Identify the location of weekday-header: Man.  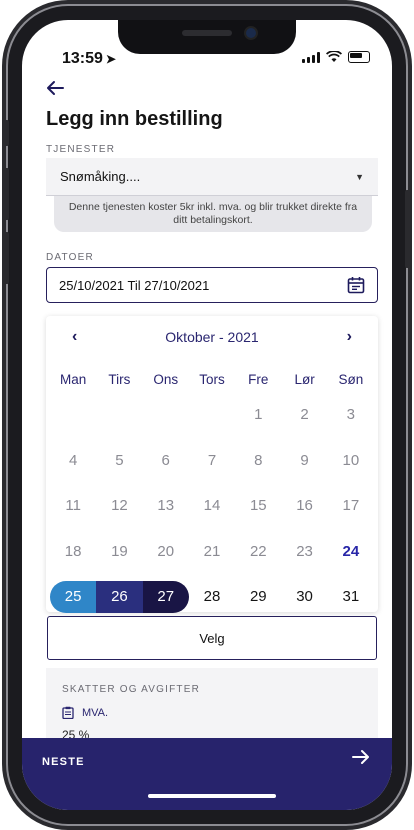
(73, 379).